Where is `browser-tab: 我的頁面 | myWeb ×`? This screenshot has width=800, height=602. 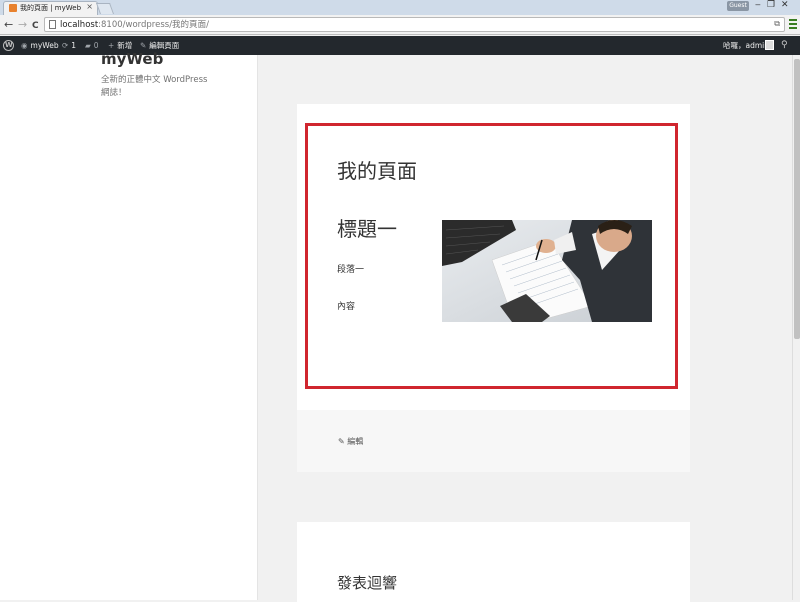
browser-tab: 我的頁面 | myWeb × is located at coordinates (50, 8).